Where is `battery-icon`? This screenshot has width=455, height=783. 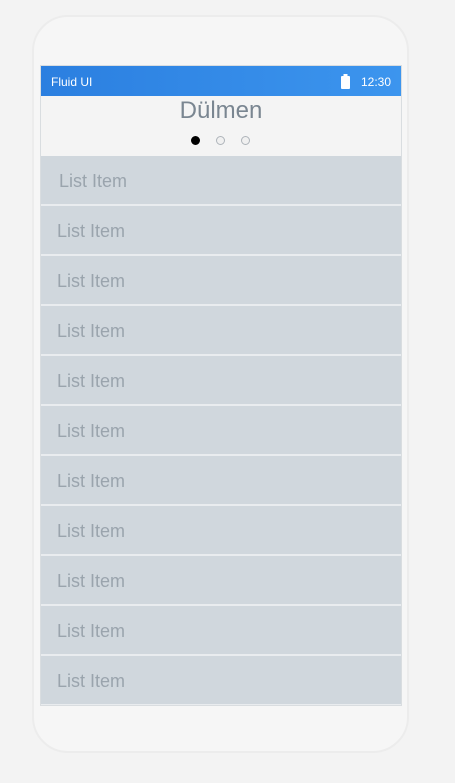
battery-icon is located at coordinates (345, 81).